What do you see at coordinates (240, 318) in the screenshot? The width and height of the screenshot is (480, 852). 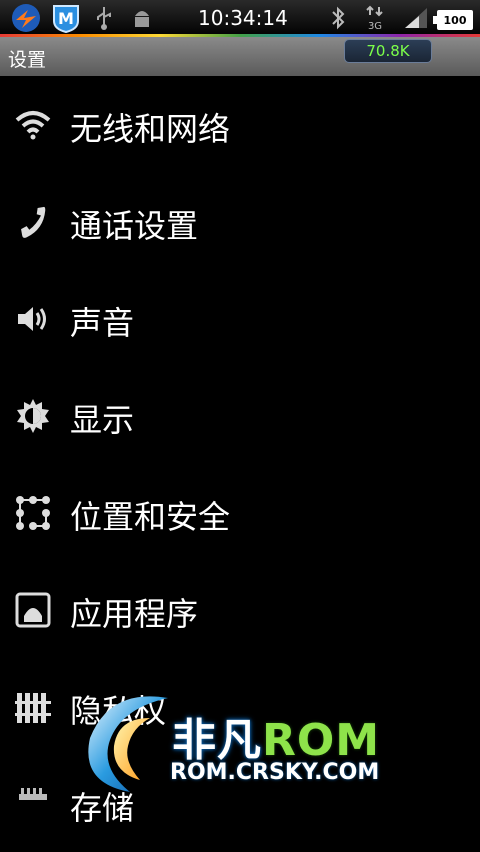 I see `settings-item-sound: 声音` at bounding box center [240, 318].